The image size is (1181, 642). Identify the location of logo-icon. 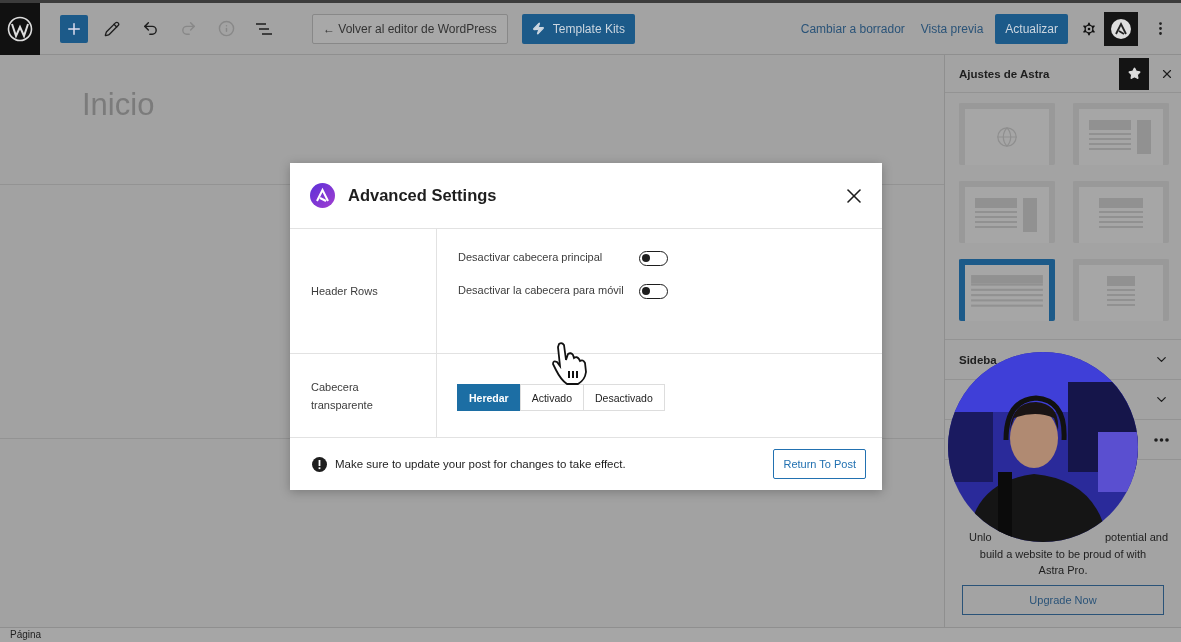
(20, 28).